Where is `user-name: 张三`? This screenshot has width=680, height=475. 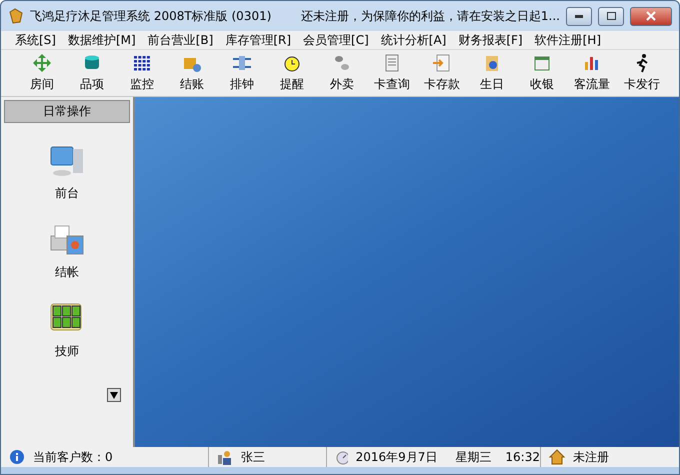 user-name: 张三 is located at coordinates (253, 457).